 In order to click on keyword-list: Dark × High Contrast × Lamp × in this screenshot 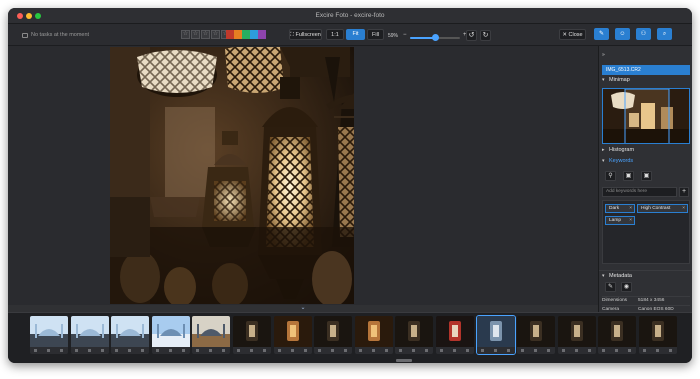, I will do `click(646, 232)`.